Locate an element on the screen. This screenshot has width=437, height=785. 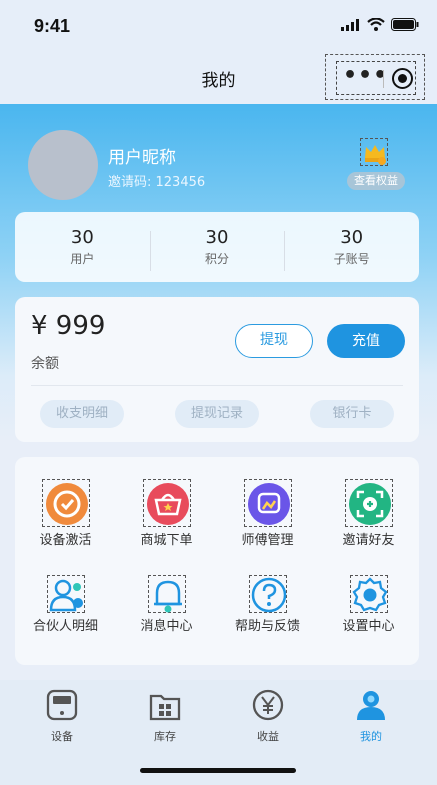
partner-icon is located at coordinates (65, 594).